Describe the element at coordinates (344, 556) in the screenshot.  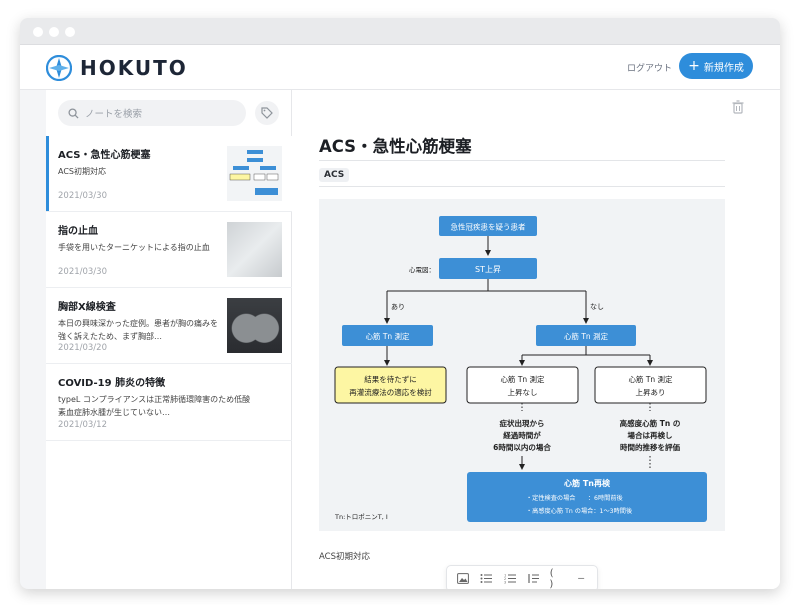
I see `image-caption: ACS初期対応` at that location.